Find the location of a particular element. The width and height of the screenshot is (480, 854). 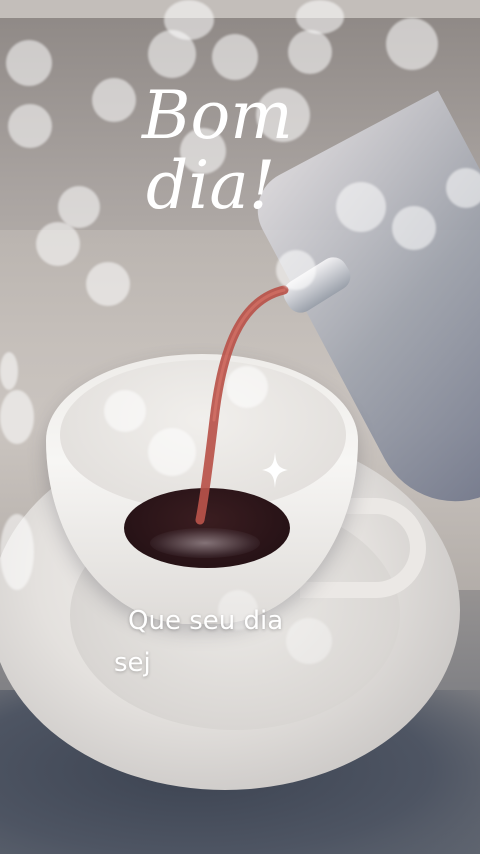

message-text: Que seu dia sej is located at coordinates (244, 642).